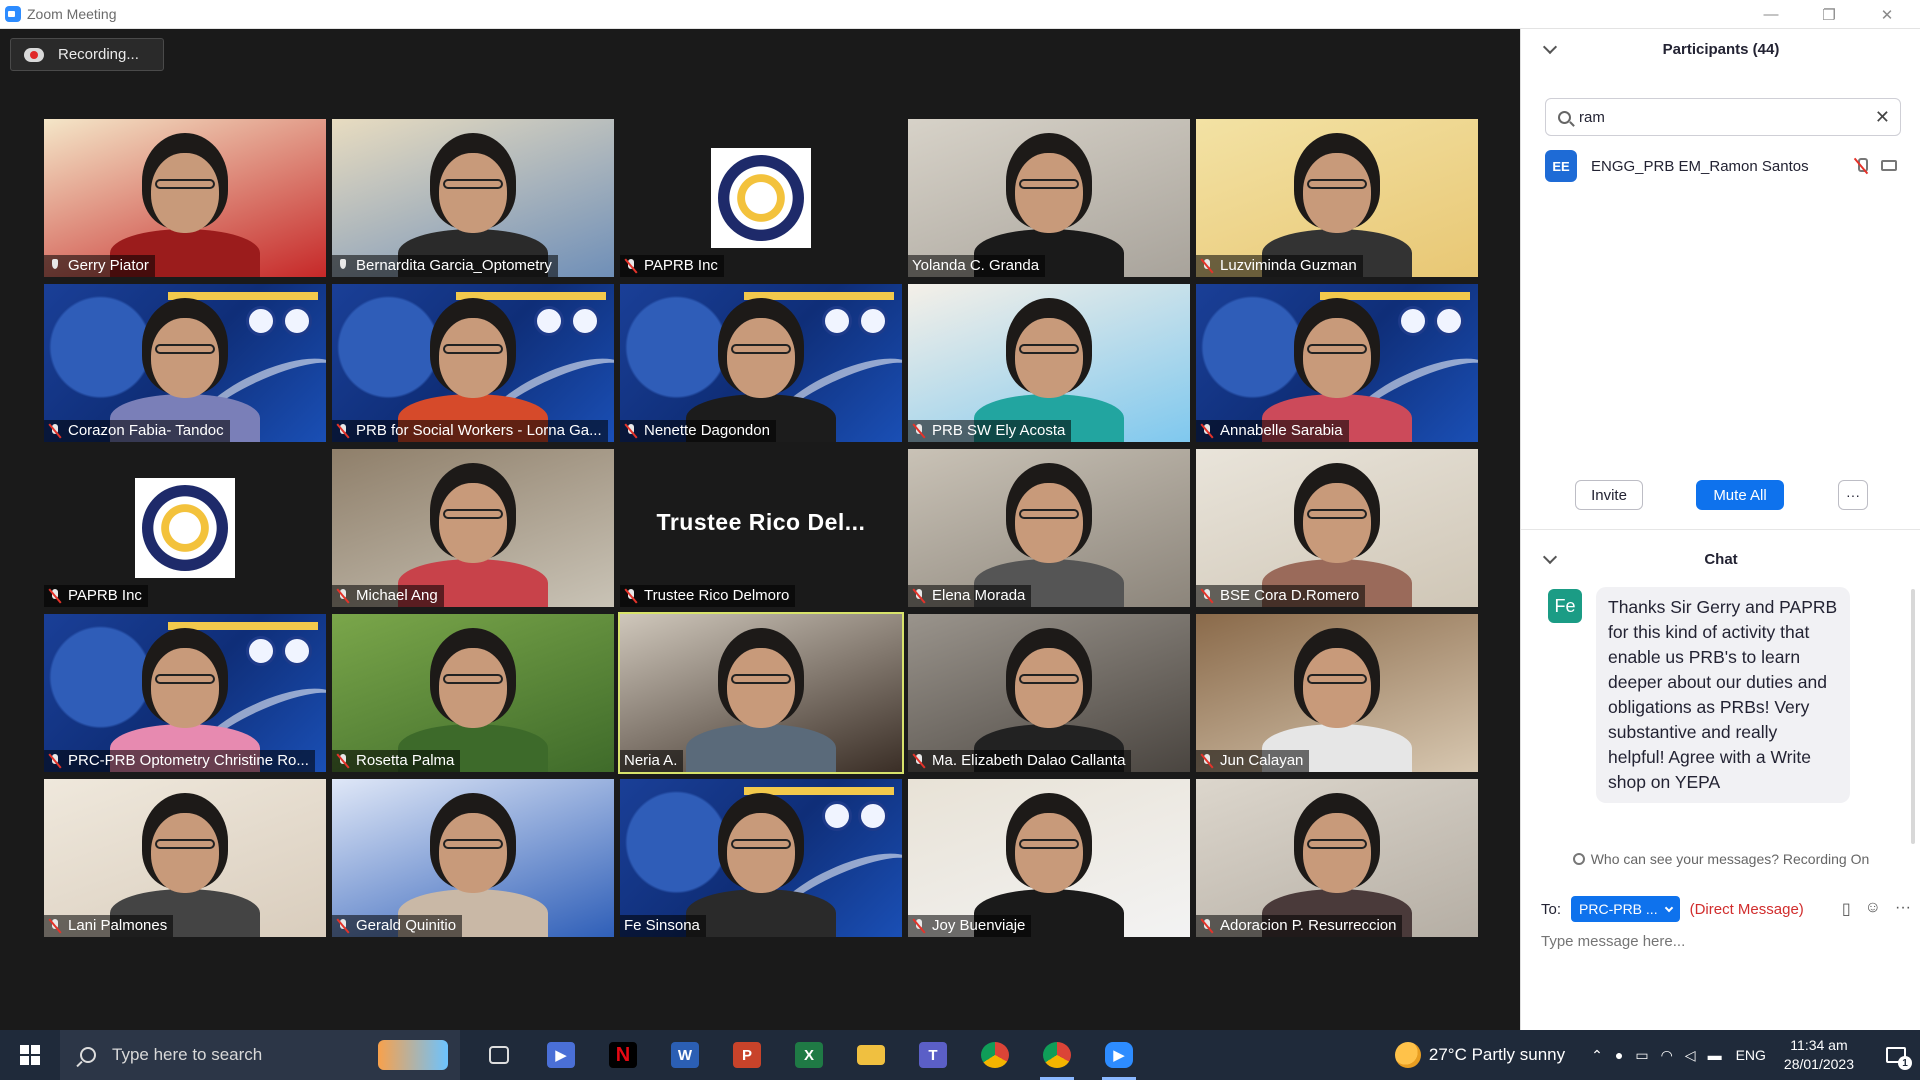 The image size is (1920, 1080). What do you see at coordinates (1853, 495) in the screenshot?
I see `more-options-button: ···` at bounding box center [1853, 495].